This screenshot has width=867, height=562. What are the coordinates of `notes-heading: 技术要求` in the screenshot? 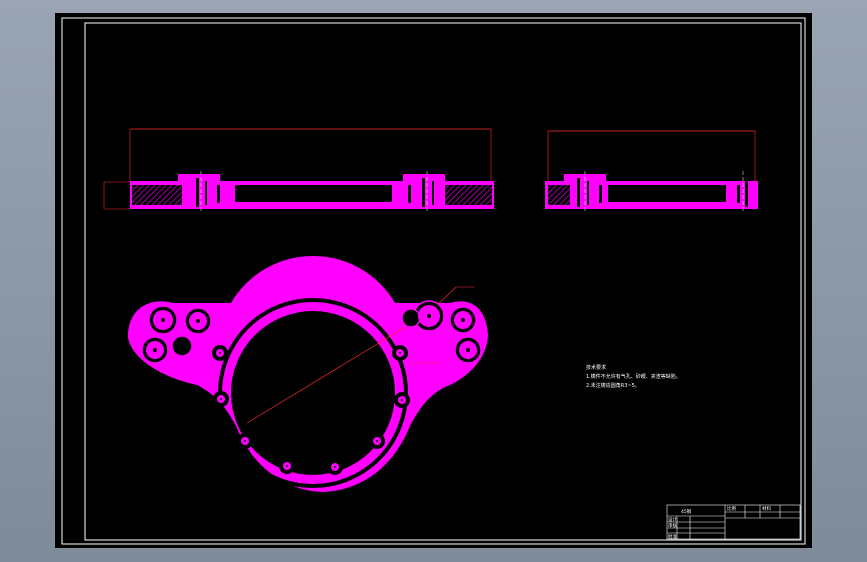 It's located at (596, 367).